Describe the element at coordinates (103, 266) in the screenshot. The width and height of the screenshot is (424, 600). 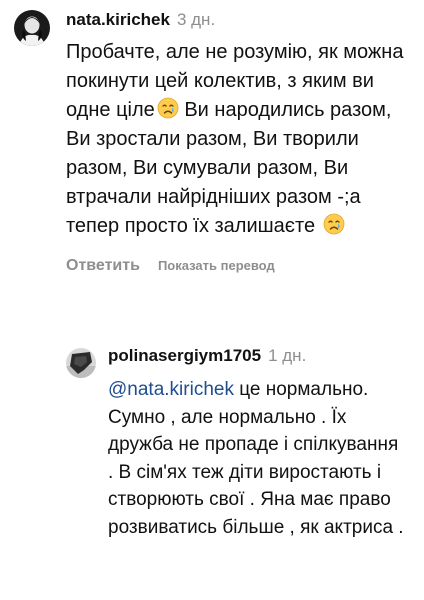
I see `reply-button: Ответить` at that location.